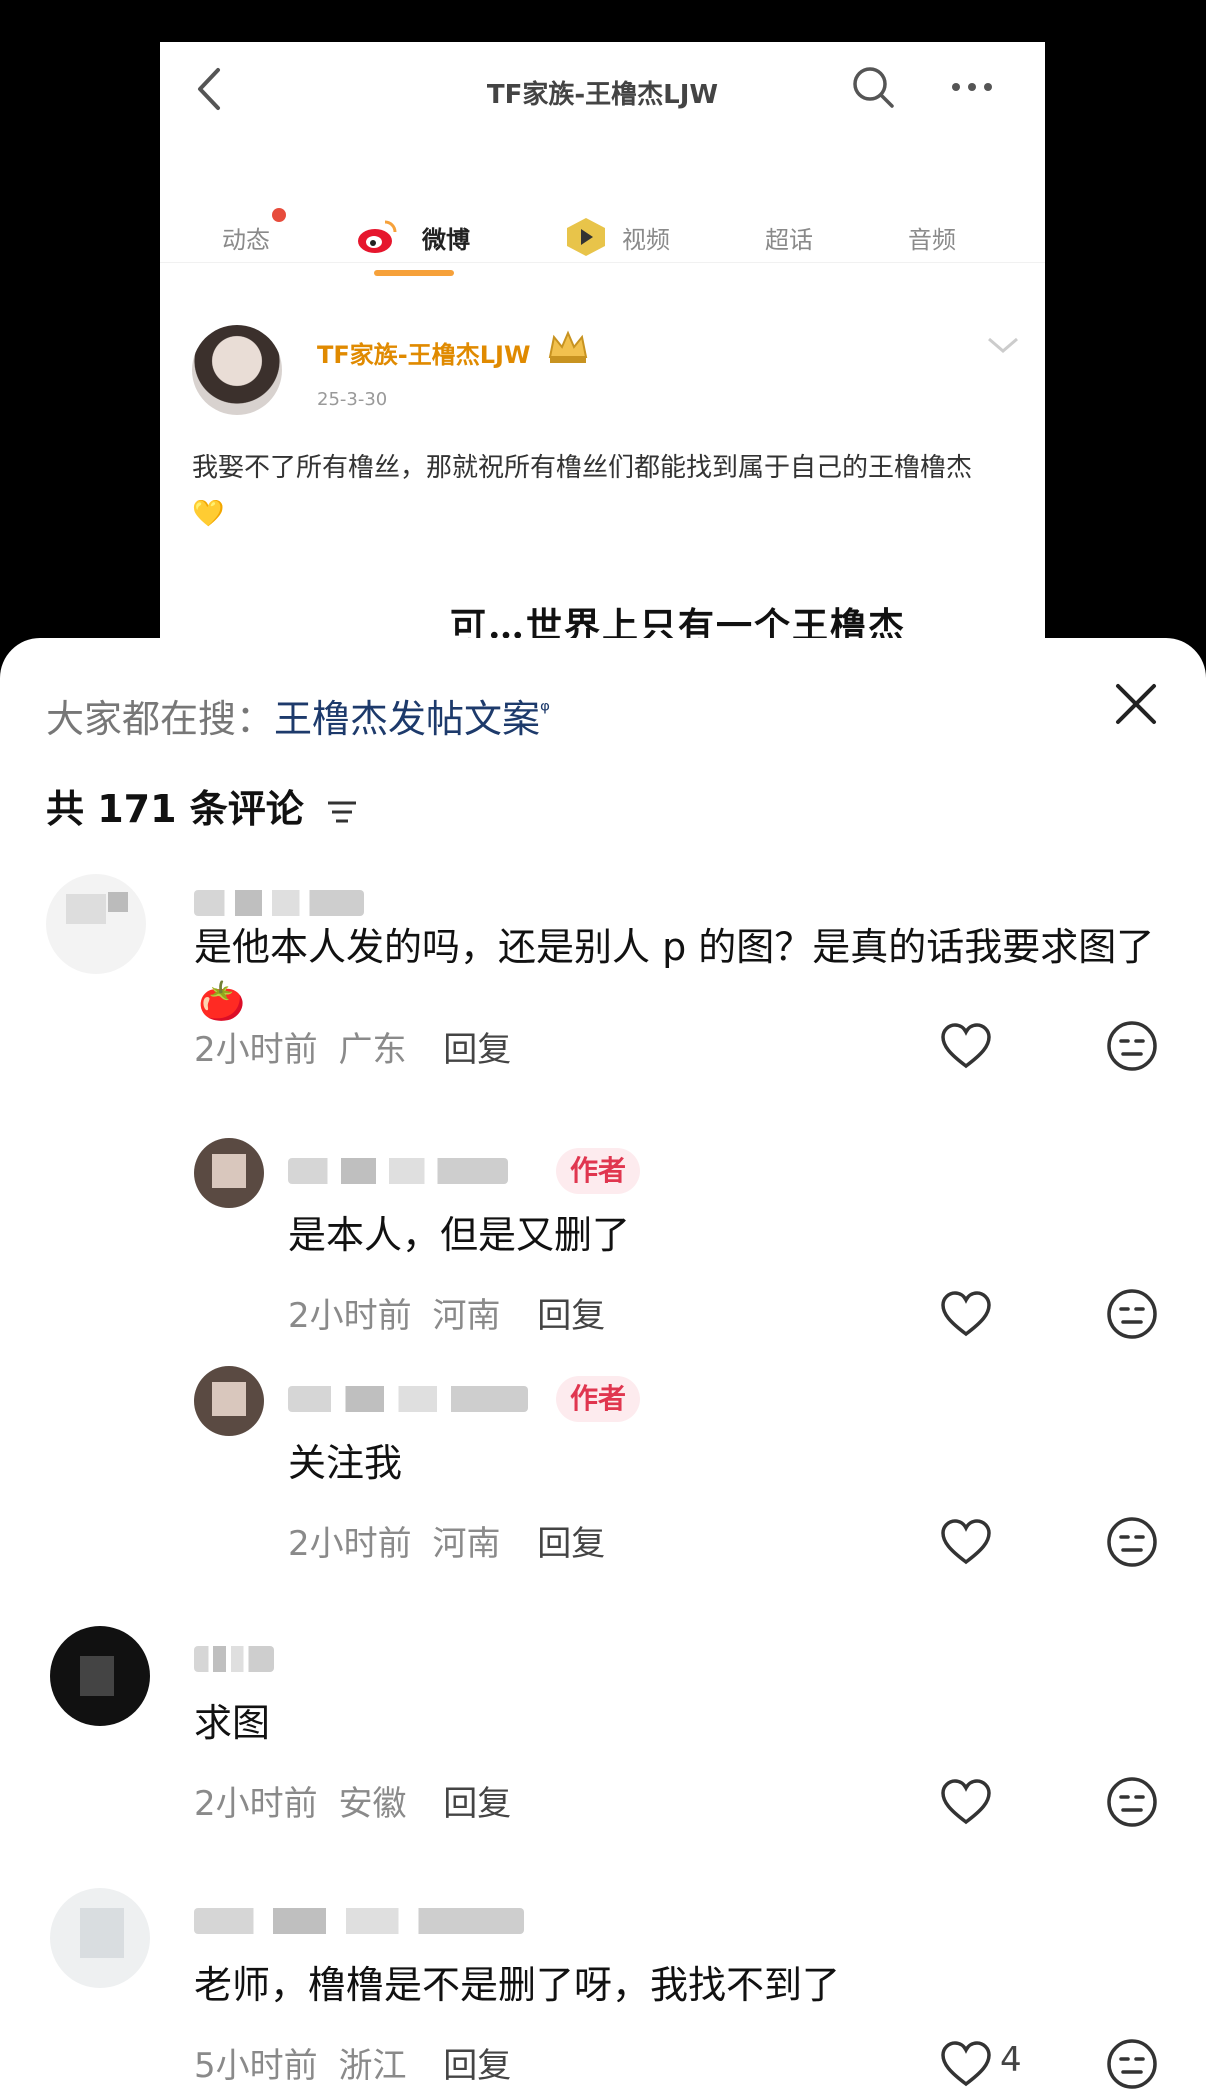  What do you see at coordinates (568, 346) in the screenshot?
I see `crown-icon` at bounding box center [568, 346].